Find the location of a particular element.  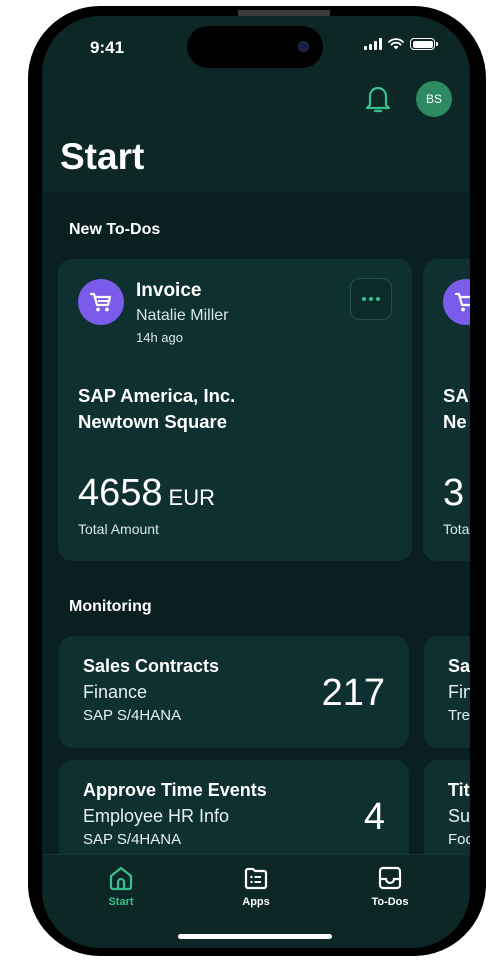

monitoring-subtitle: Su is located at coordinates (459, 816).